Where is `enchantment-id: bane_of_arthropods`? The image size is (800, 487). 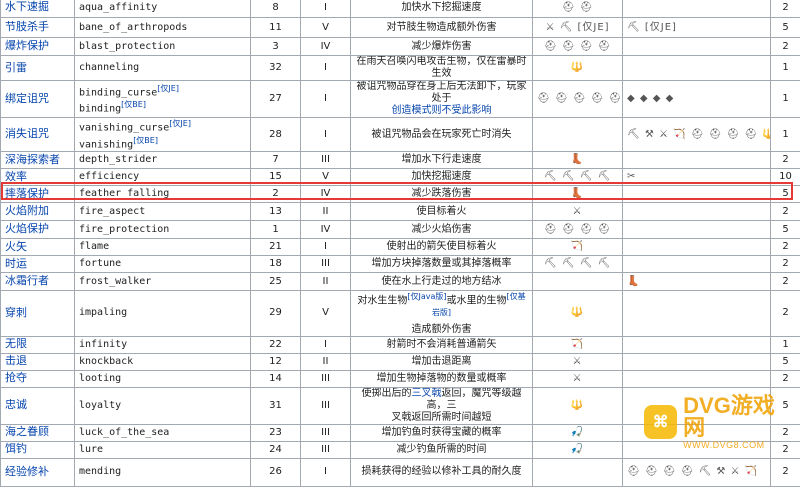 enchantment-id: bane_of_arthropods is located at coordinates (133, 27).